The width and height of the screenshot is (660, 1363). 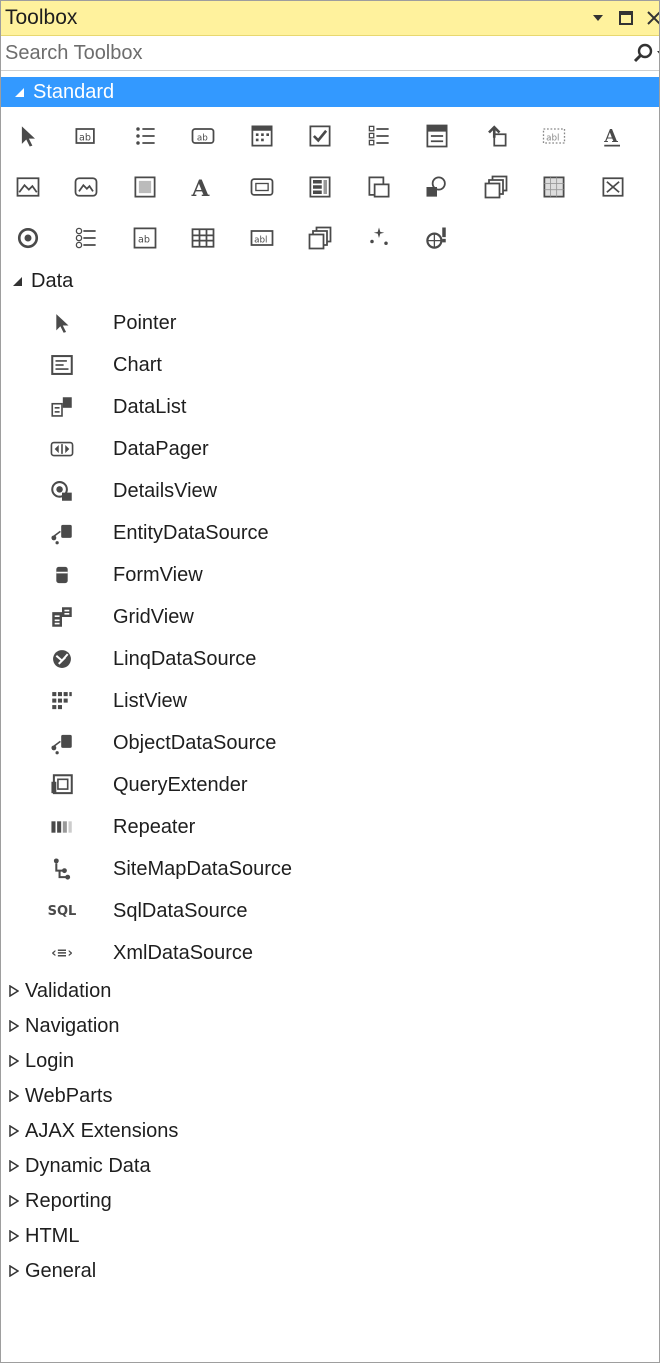 I want to click on sitemapdatasource-icon, so click(x=62, y=869).